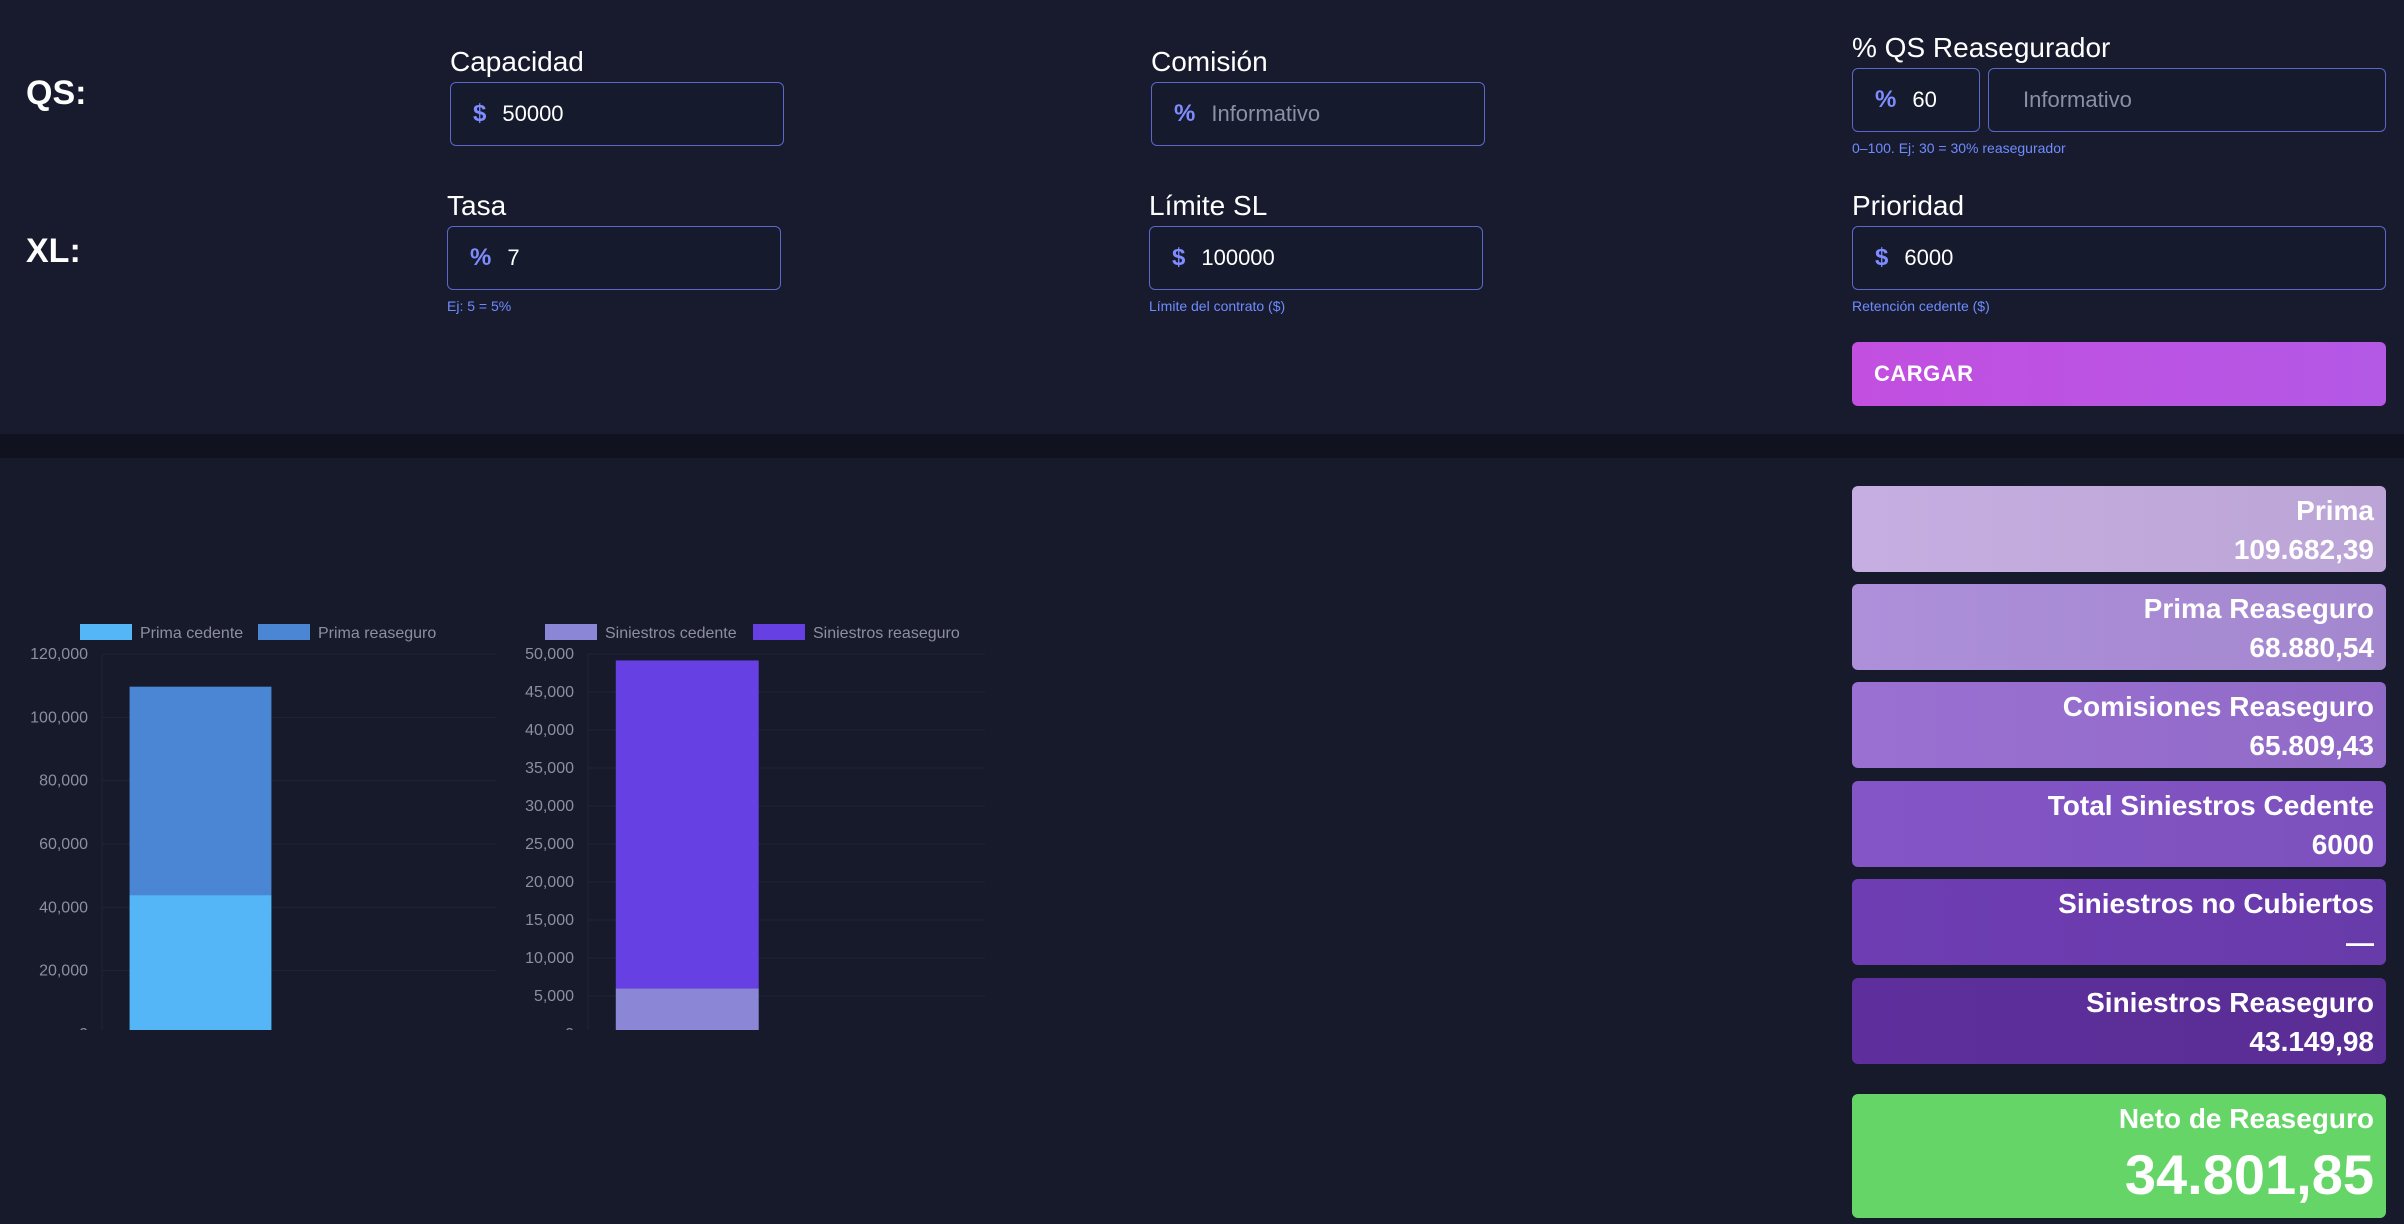 The image size is (2404, 1224). I want to click on capacidad-label: Capacidad, so click(517, 61).